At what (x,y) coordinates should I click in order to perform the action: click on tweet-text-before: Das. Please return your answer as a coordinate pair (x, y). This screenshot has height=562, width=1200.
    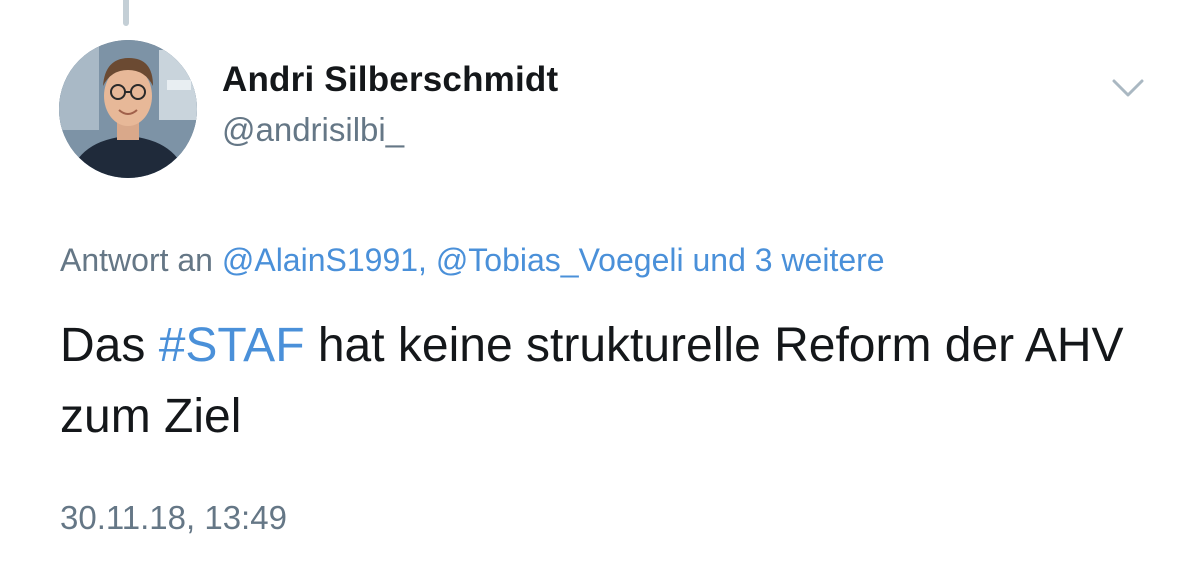
    Looking at the image, I should click on (103, 345).